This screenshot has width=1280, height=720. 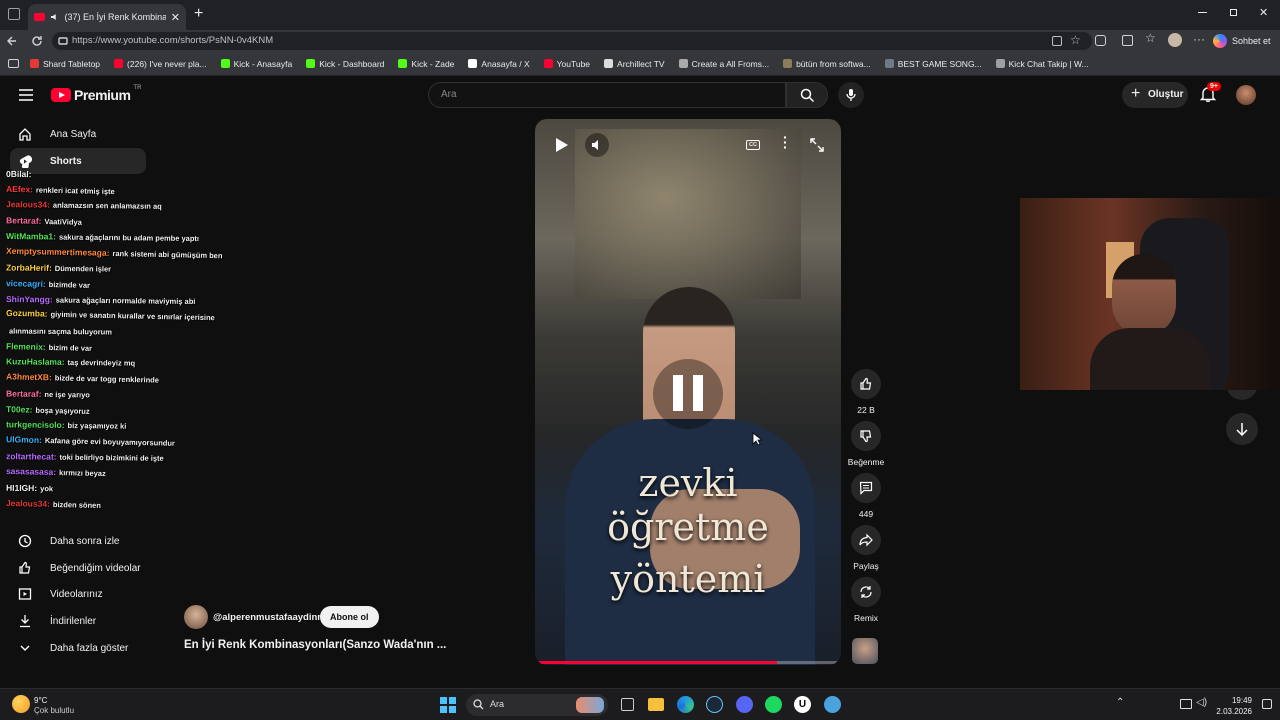 I want to click on channel-name: @alperenmustafaaydinn, so click(x=268, y=617).